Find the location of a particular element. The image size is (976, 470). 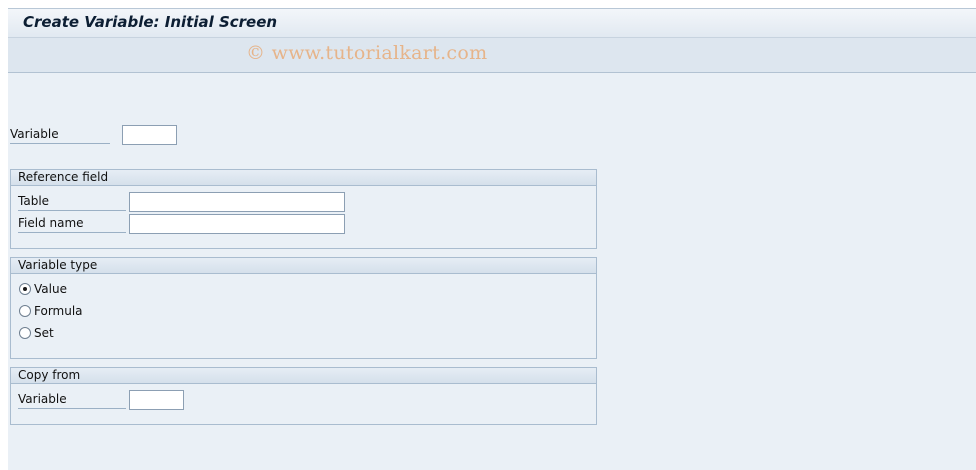

variable-label: Variable is located at coordinates (60, 134).